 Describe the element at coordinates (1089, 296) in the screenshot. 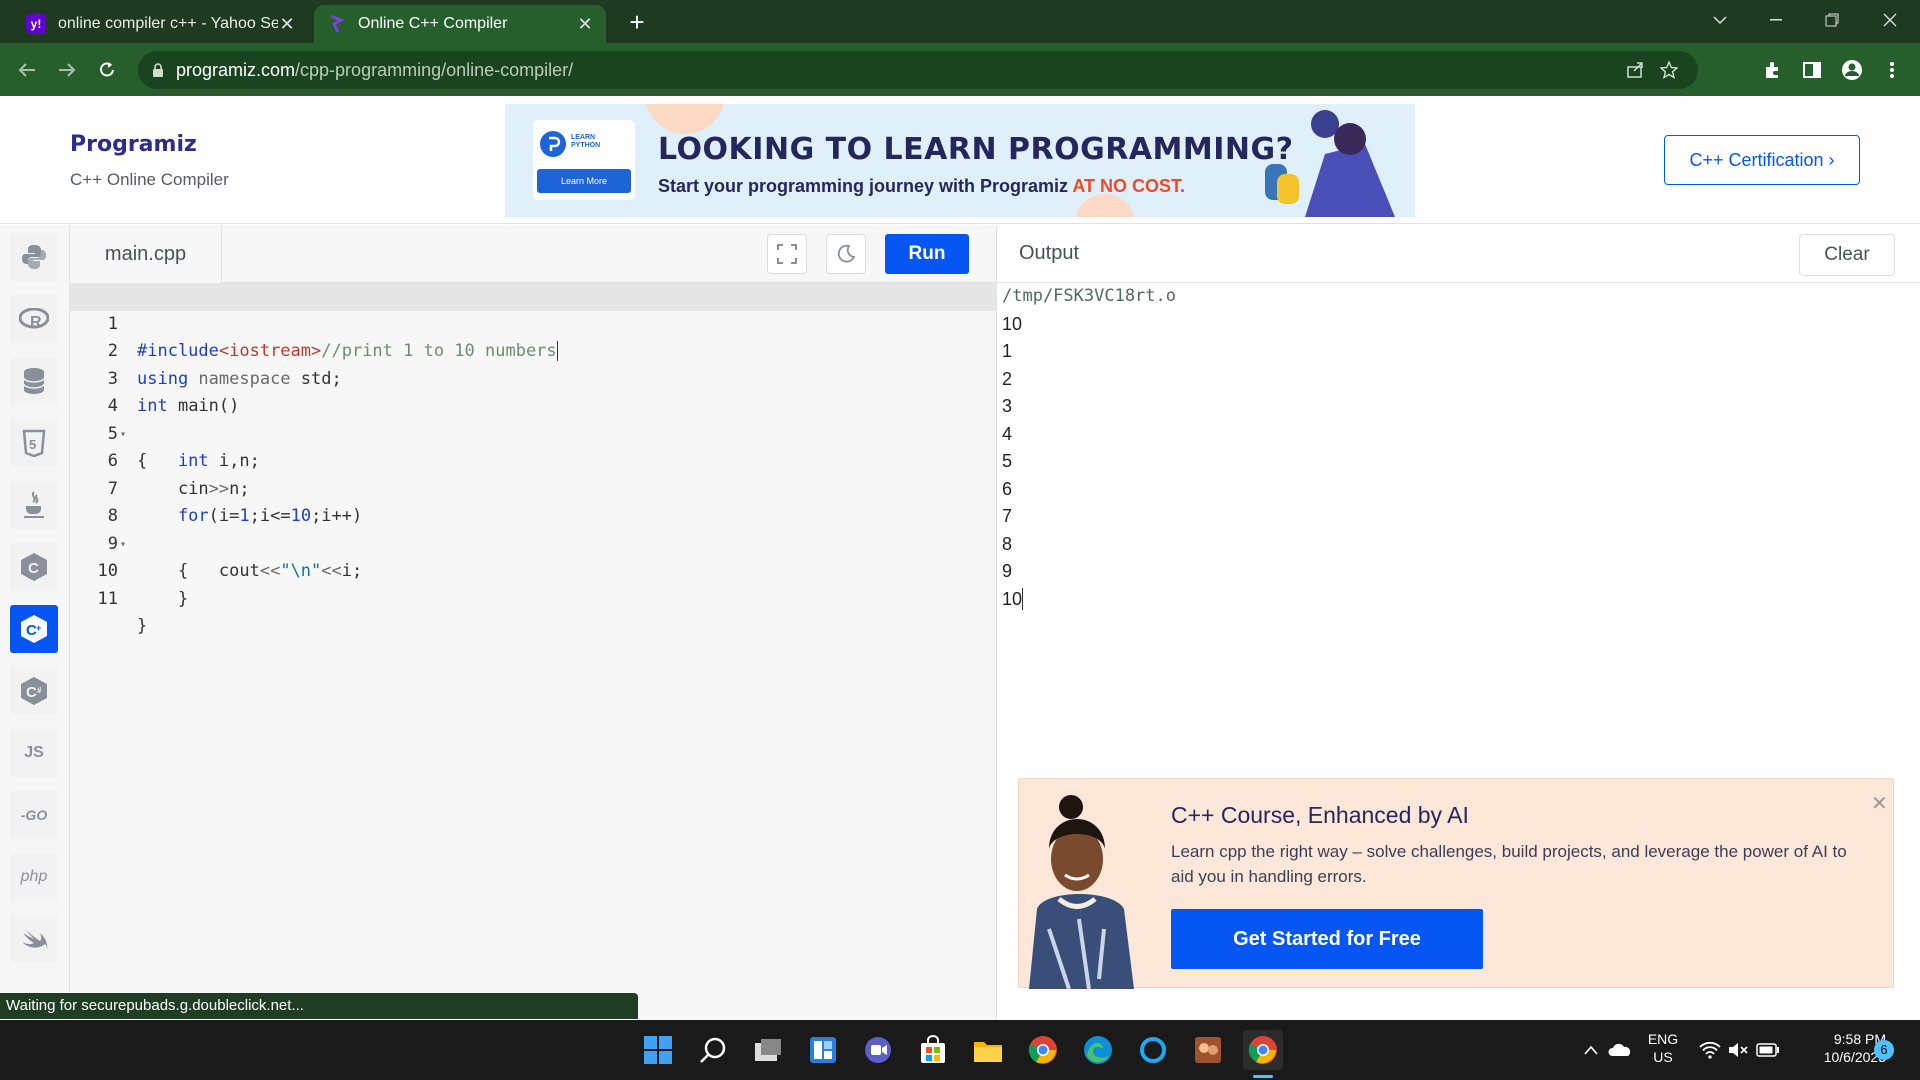

I see `output-line: /tmp/FSK3VC18rt.o` at that location.